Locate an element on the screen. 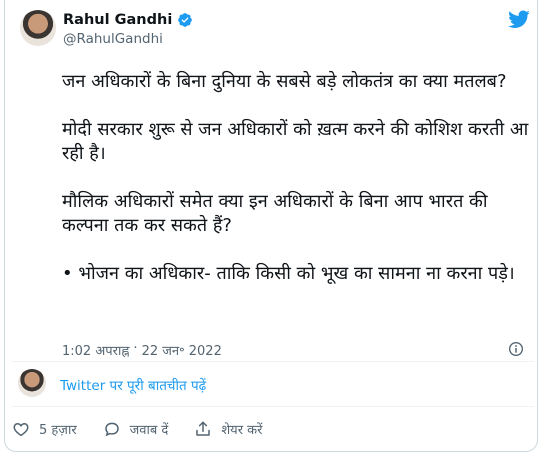 Image resolution: width=546 pixels, height=453 pixels. author-name-row: Rahul Gandhi is located at coordinates (128, 20).